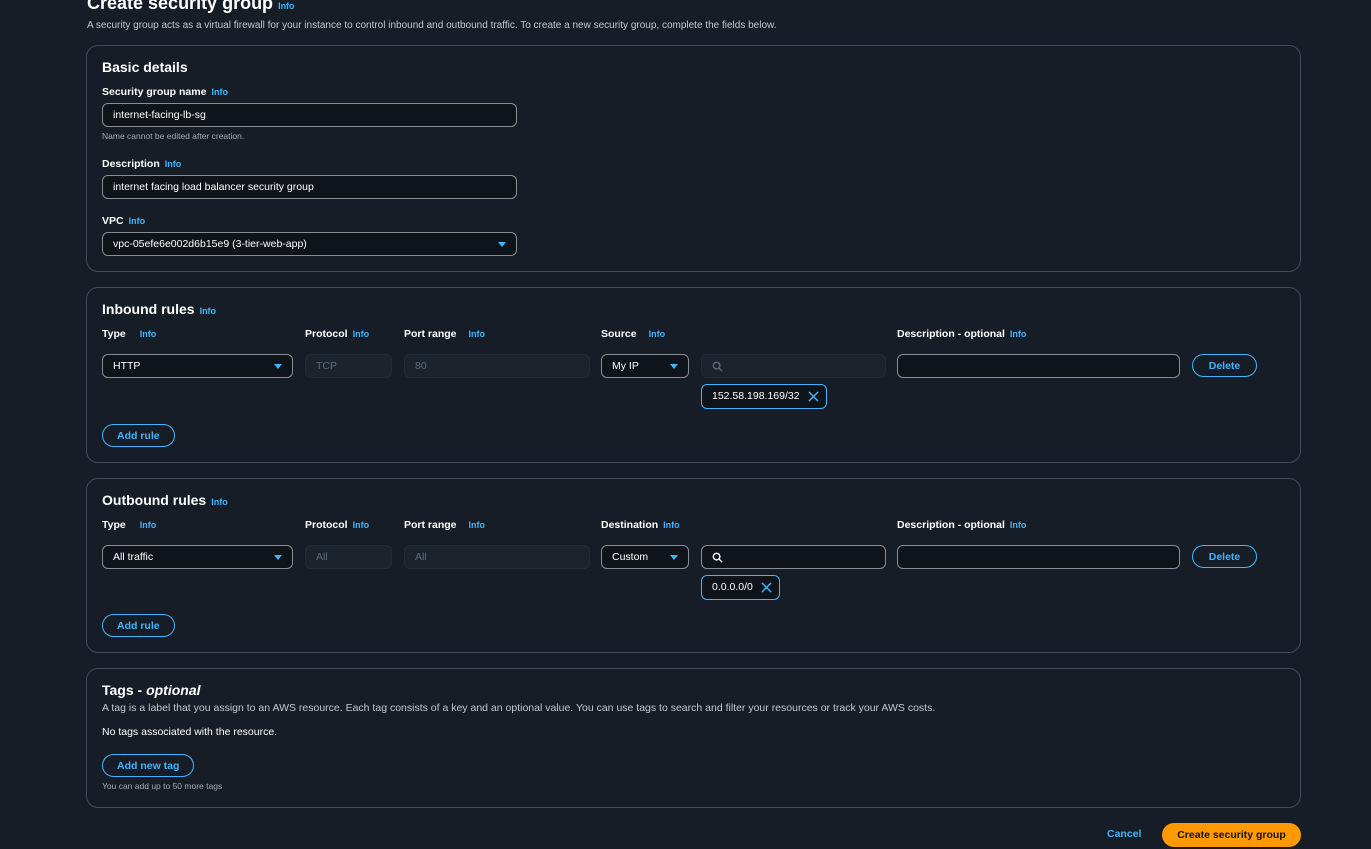 This screenshot has height=849, width=1371. I want to click on outbound-destination-select: Custom, so click(645, 557).